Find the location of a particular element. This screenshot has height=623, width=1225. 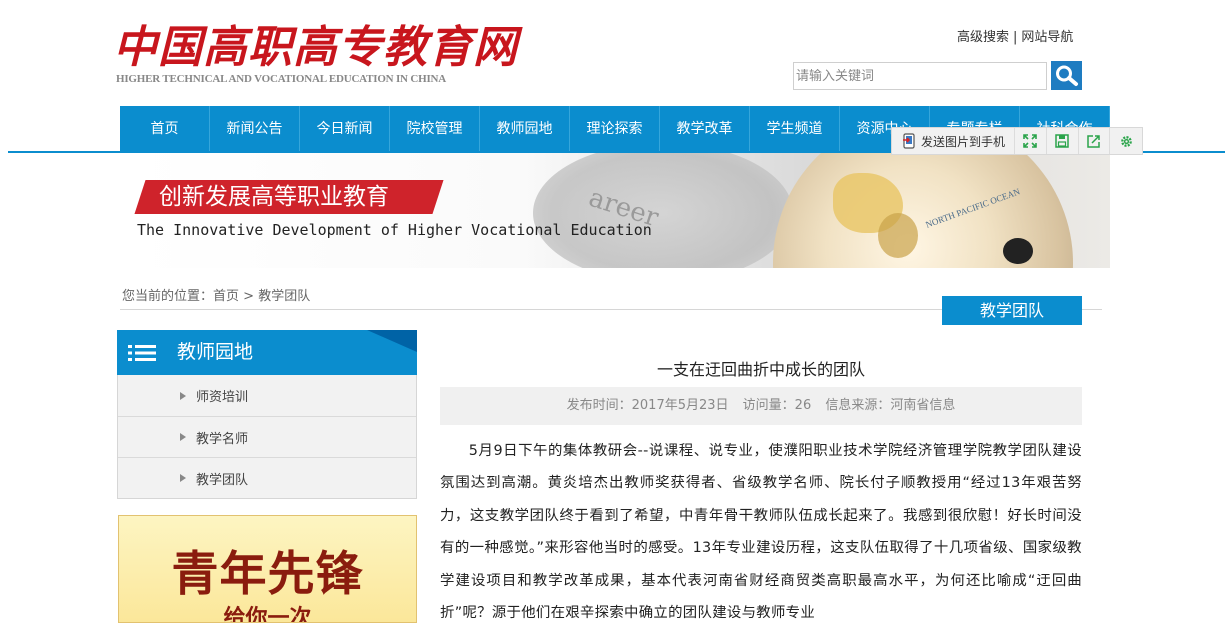

section-tab: 教学团队 is located at coordinates (1012, 310).